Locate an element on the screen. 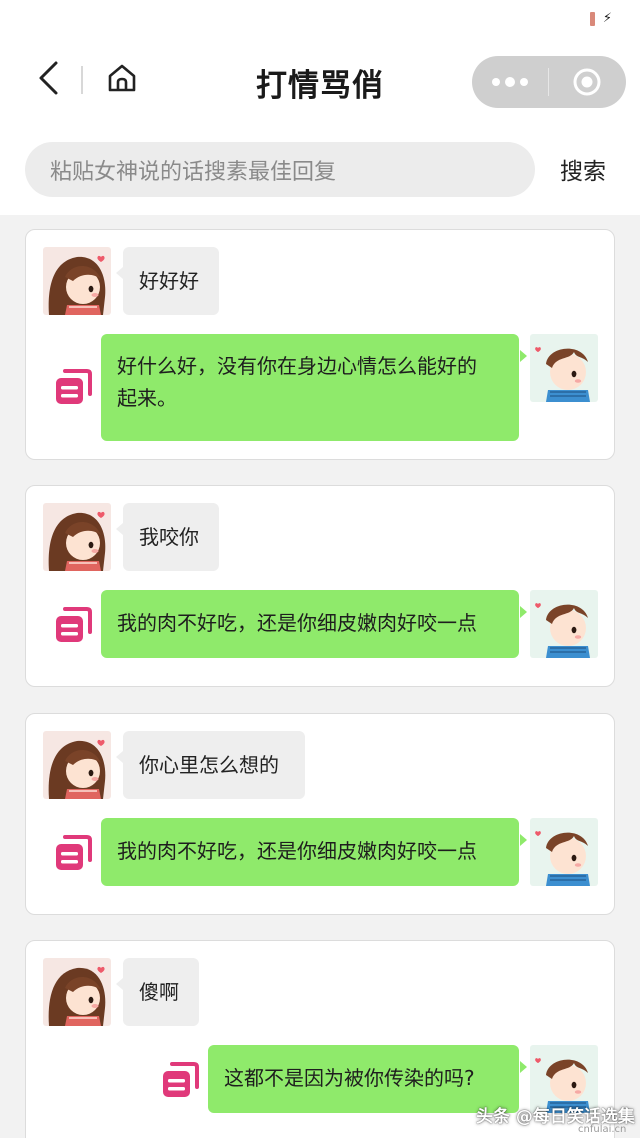  target-close-icon is located at coordinates (587, 82).